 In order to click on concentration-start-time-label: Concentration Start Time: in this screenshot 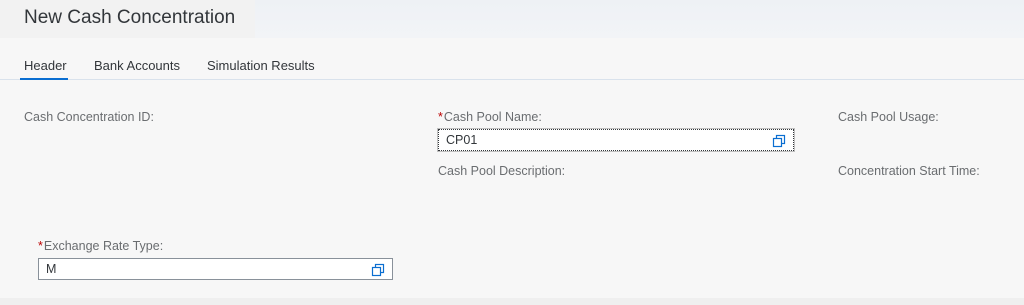, I will do `click(909, 171)`.